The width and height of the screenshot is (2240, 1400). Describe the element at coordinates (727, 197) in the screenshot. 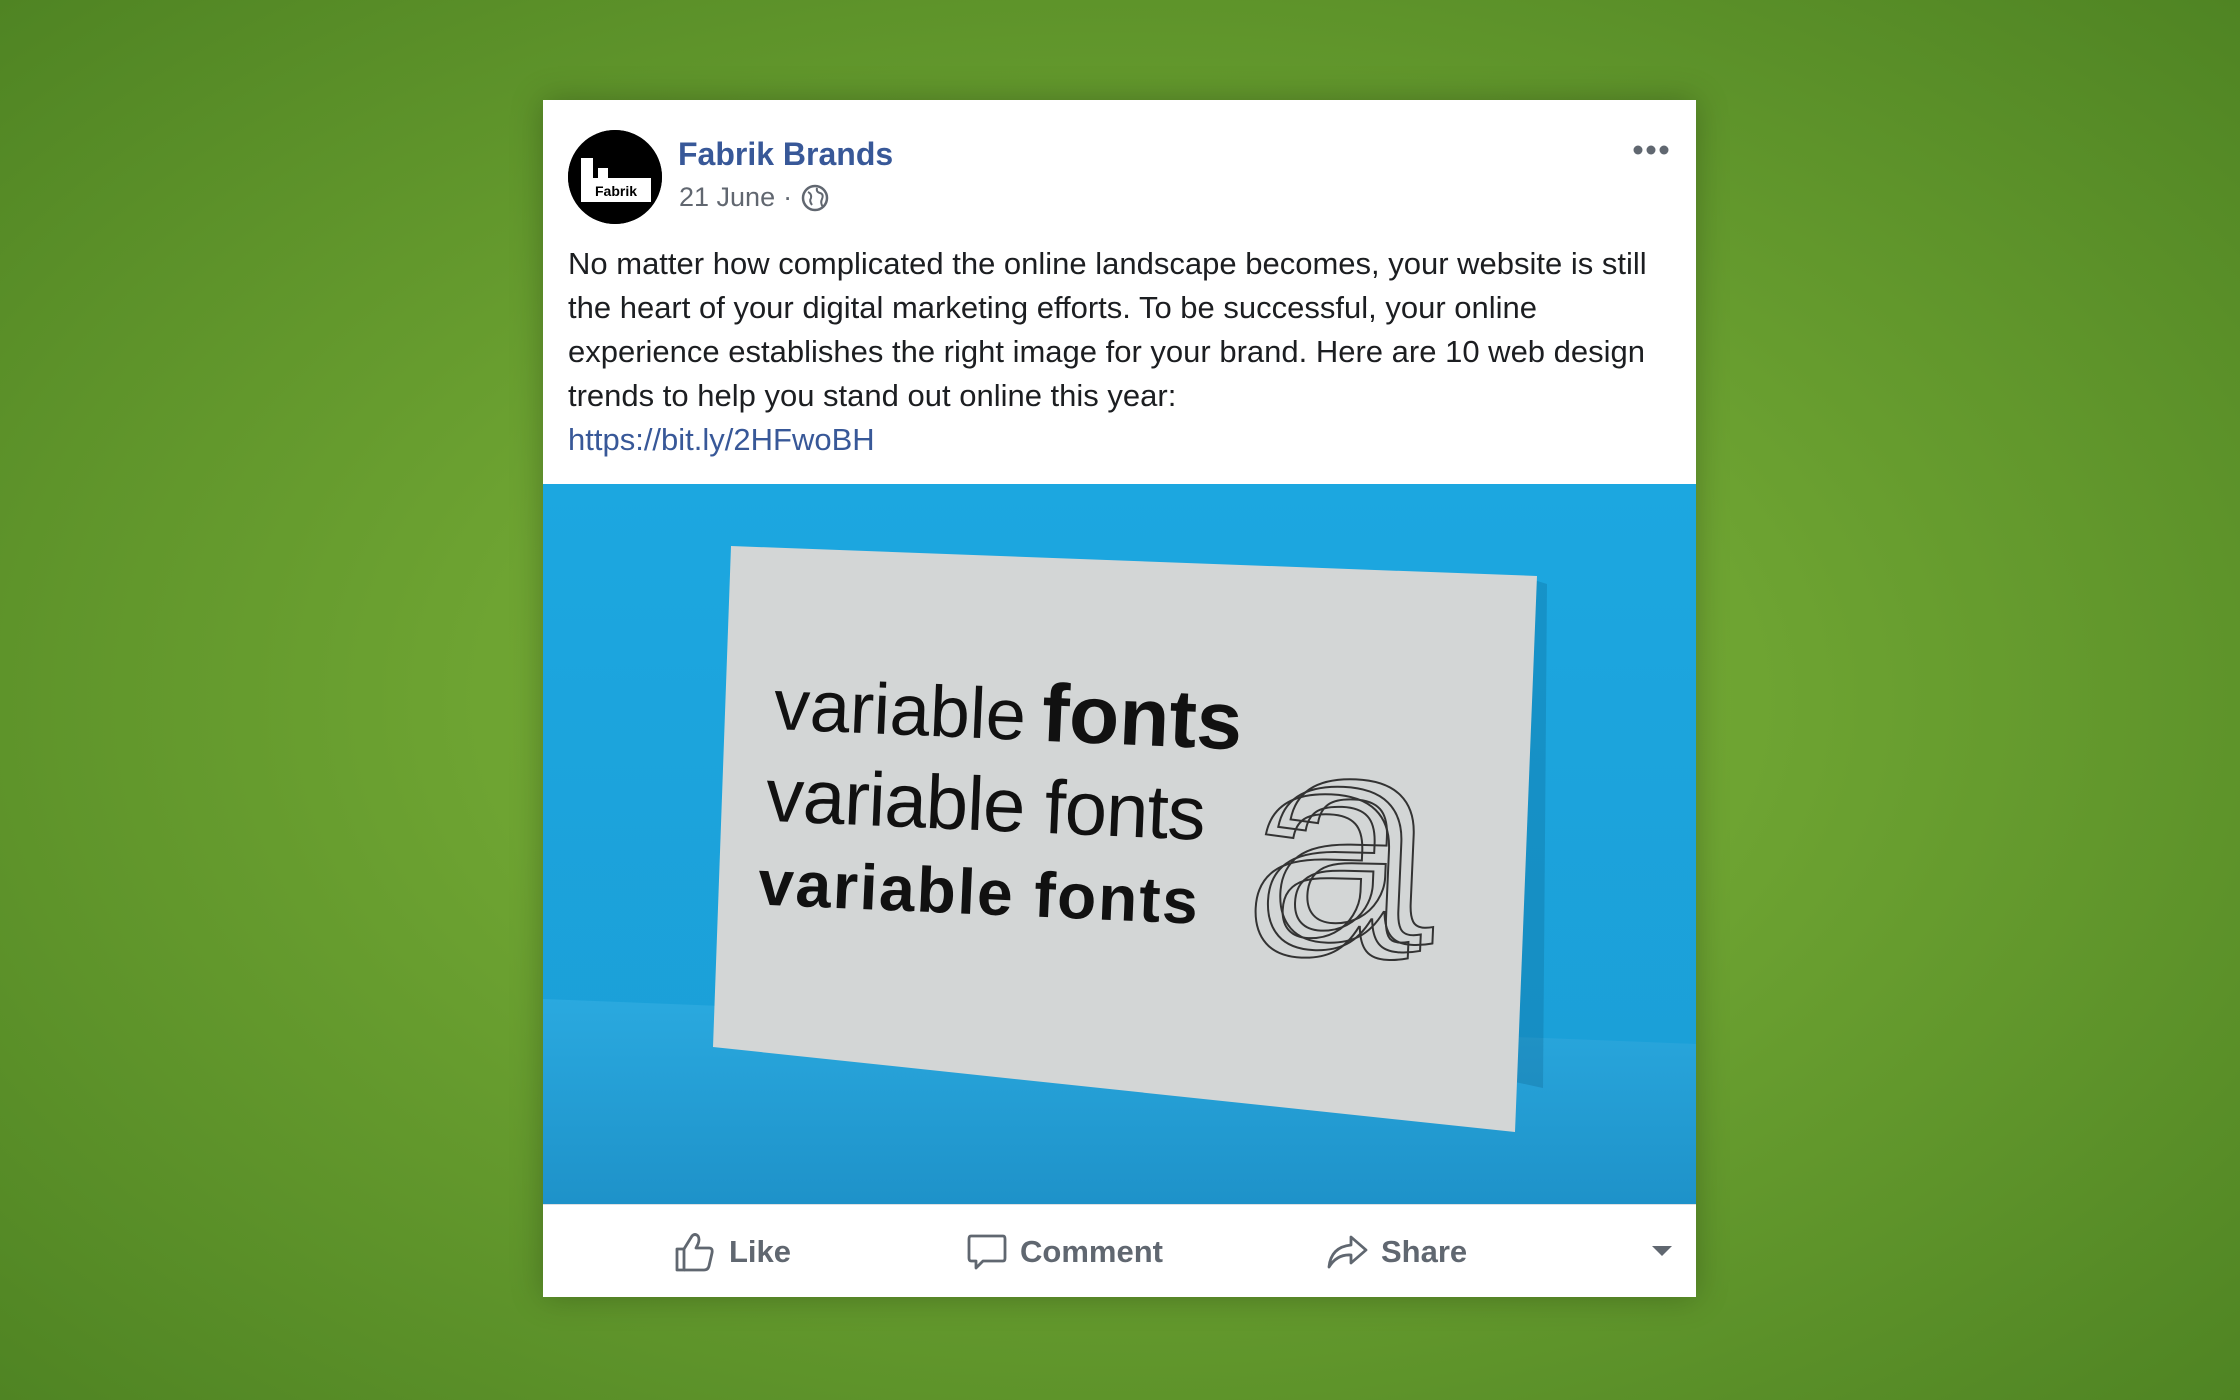

I see `post-date: 21 June` at that location.